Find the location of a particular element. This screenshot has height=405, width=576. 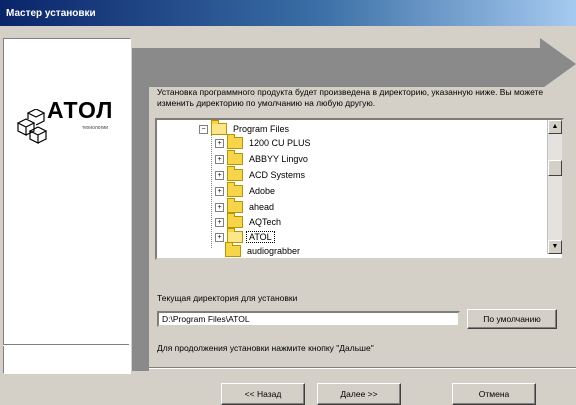

scroll-up-icon: ▲ is located at coordinates (555, 127).